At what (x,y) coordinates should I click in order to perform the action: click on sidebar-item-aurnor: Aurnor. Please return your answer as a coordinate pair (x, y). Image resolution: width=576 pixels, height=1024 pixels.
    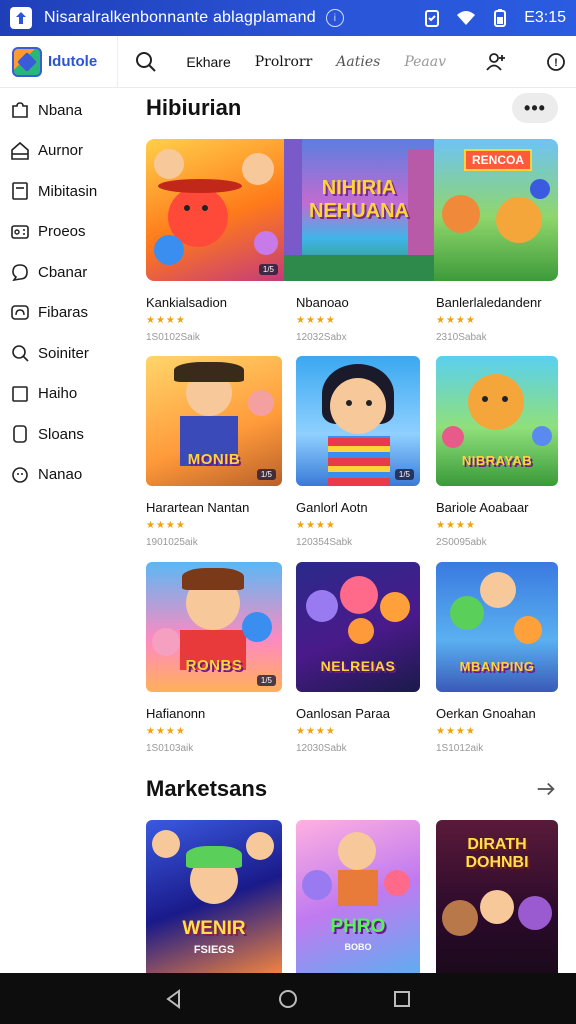
    Looking at the image, I should click on (62, 151).